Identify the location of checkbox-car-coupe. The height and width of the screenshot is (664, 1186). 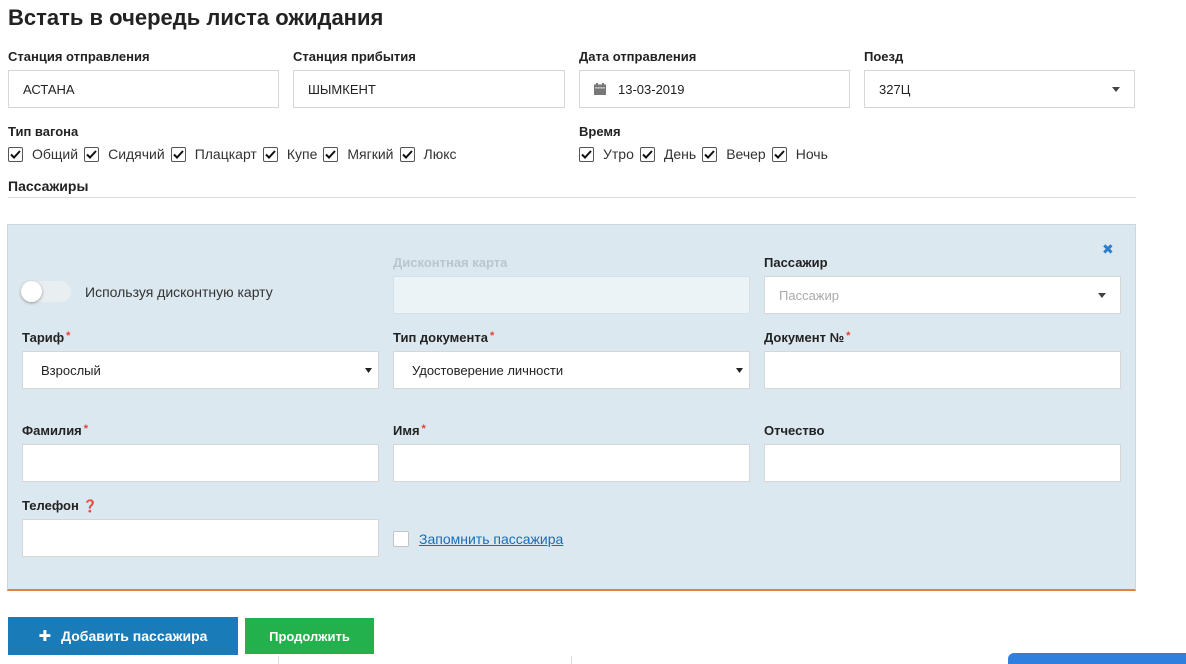
(270, 154).